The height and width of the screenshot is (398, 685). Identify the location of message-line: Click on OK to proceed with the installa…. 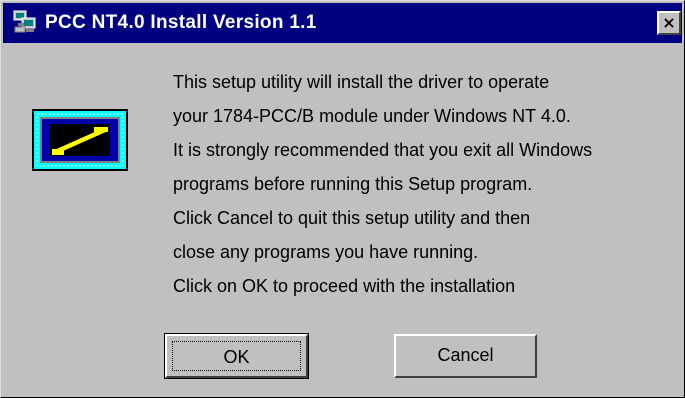
(344, 286).